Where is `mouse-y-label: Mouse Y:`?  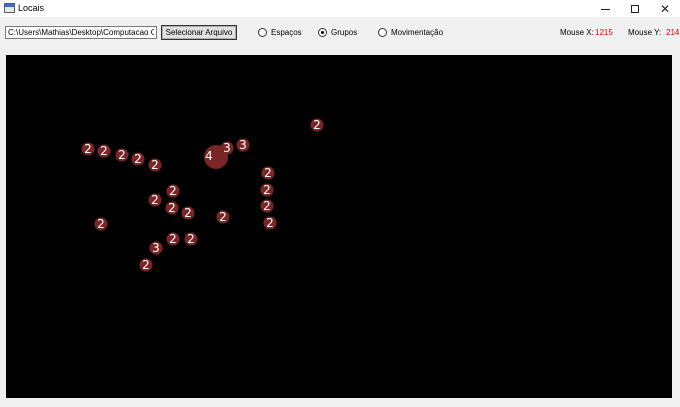 mouse-y-label: Mouse Y: is located at coordinates (645, 32).